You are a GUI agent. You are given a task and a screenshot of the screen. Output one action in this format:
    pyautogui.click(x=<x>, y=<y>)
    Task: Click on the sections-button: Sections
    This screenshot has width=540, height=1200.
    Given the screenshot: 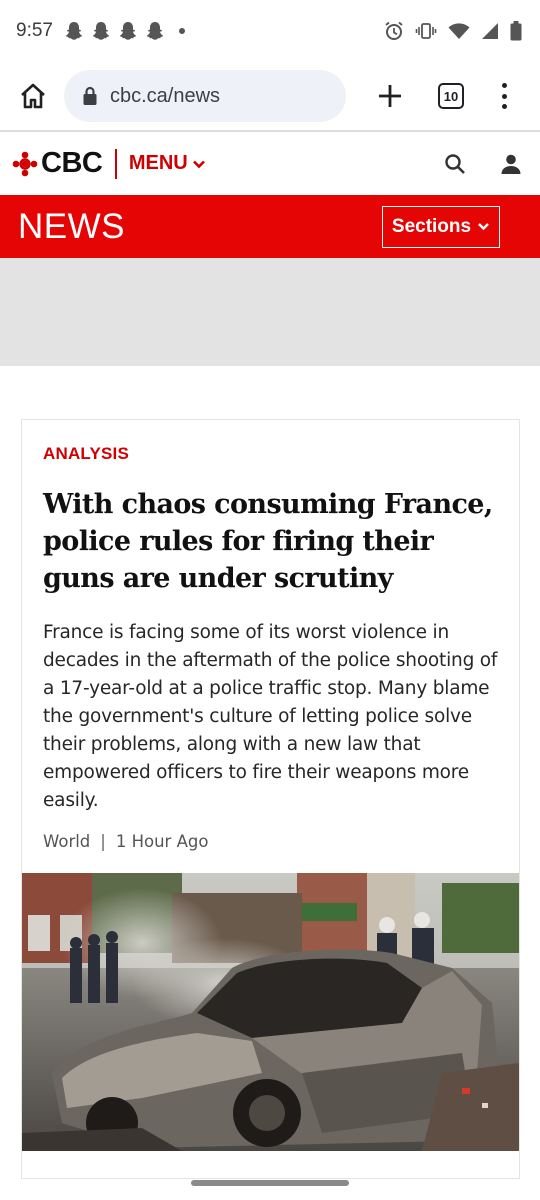 What is the action you would take?
    pyautogui.click(x=441, y=226)
    